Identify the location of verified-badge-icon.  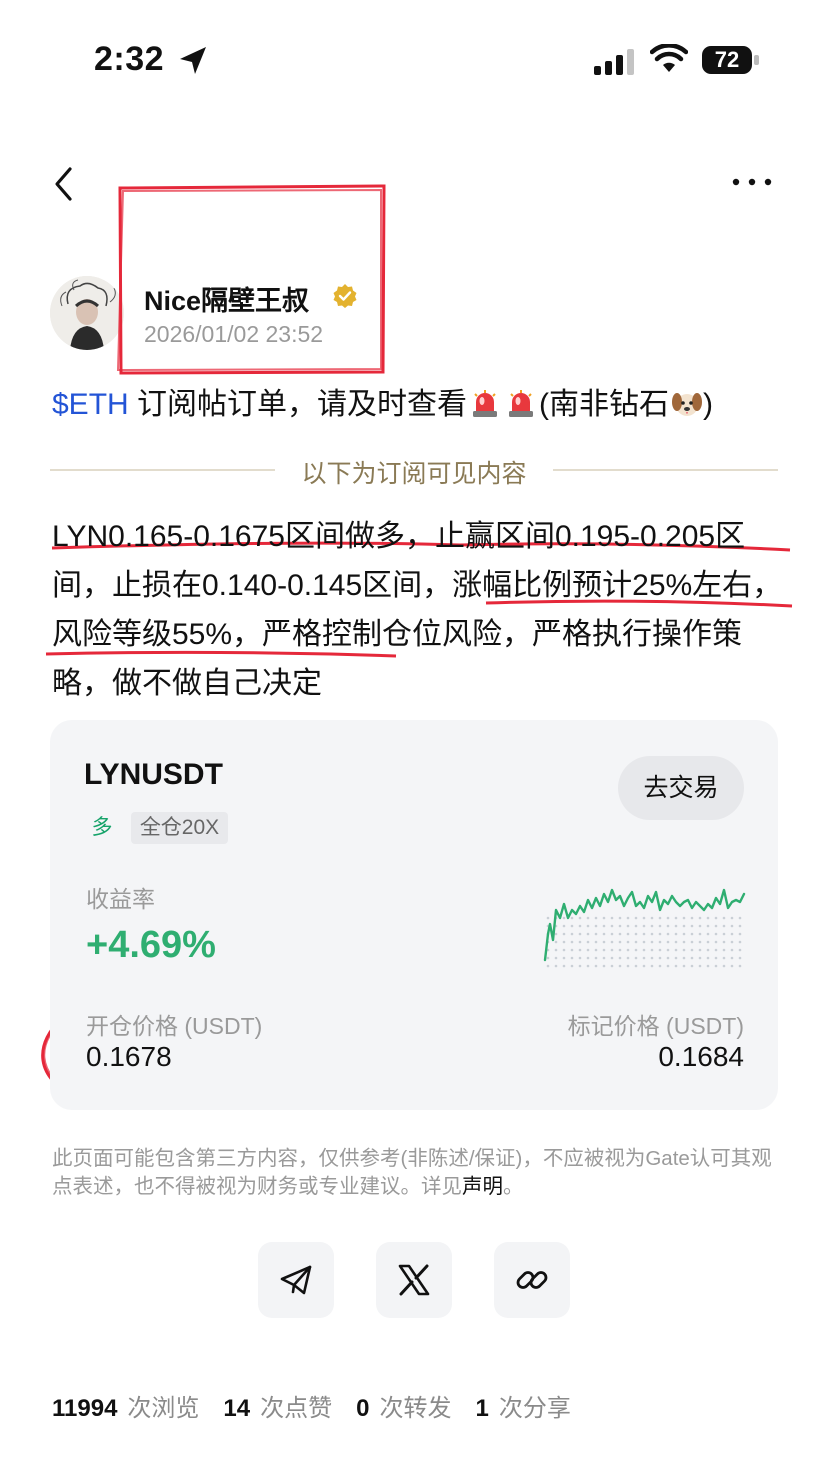
(345, 296).